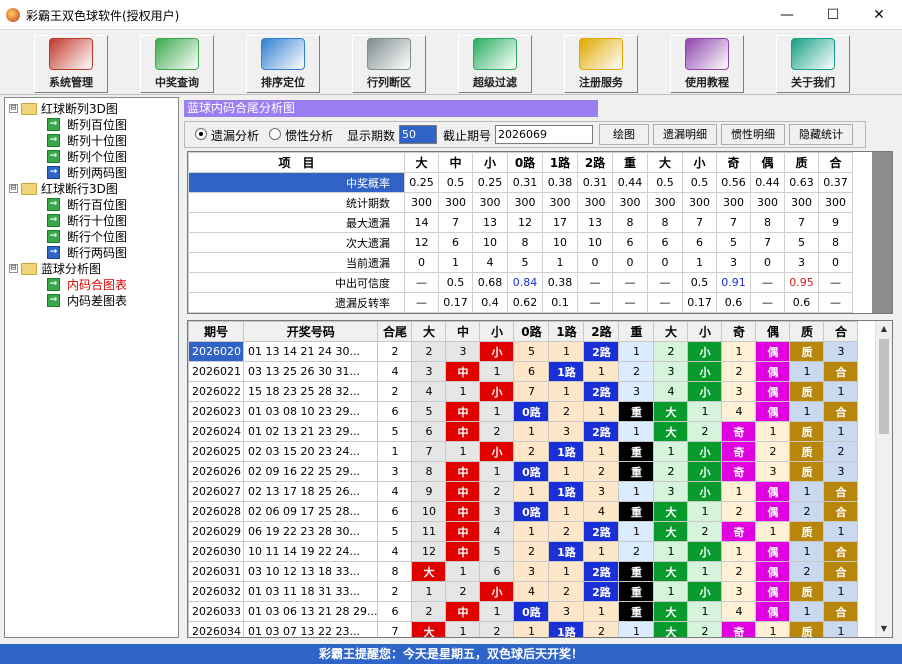  Describe the element at coordinates (495, 64) in the screenshot. I see `toolbar-button-5: 超级过滤` at that location.